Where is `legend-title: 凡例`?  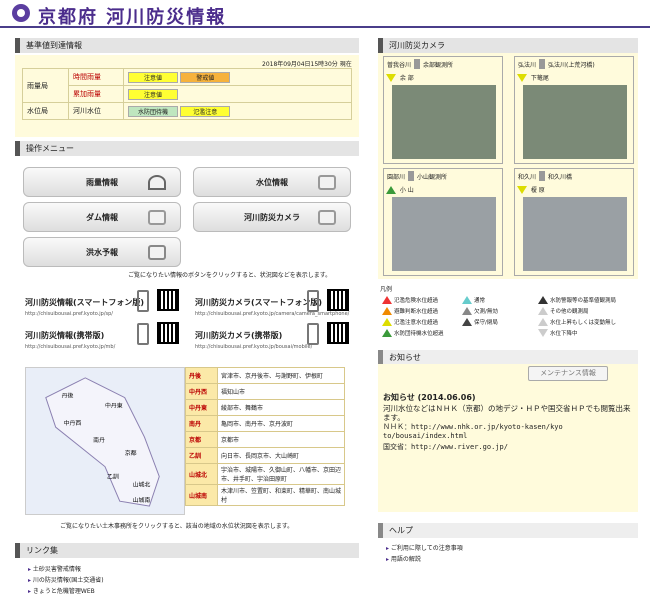
legend-title: 凡例 is located at coordinates (386, 289).